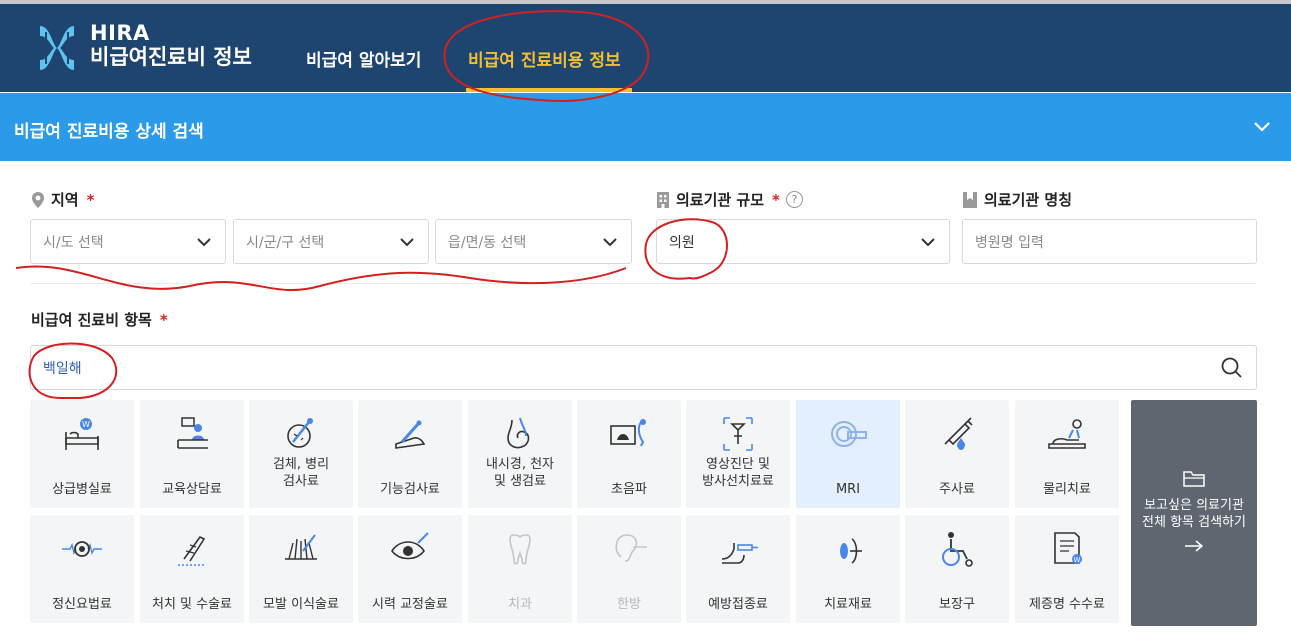 The image size is (1291, 640). I want to click on tile-psychotherapy: 정신요법료, so click(82, 569).